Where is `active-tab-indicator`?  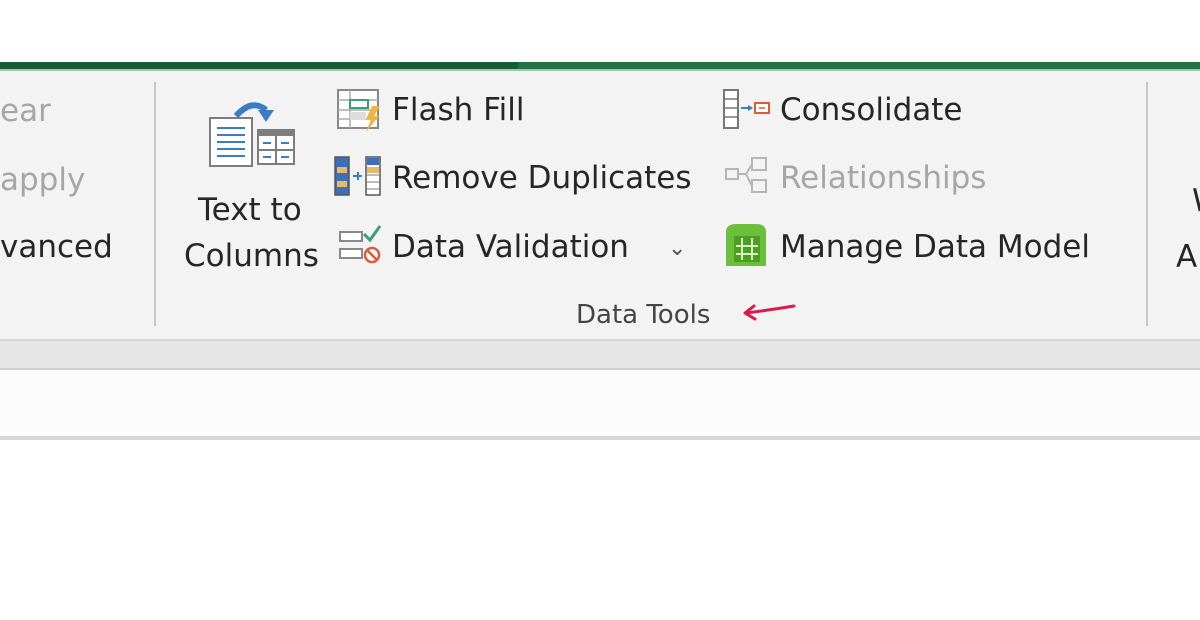 active-tab-indicator is located at coordinates (259, 65).